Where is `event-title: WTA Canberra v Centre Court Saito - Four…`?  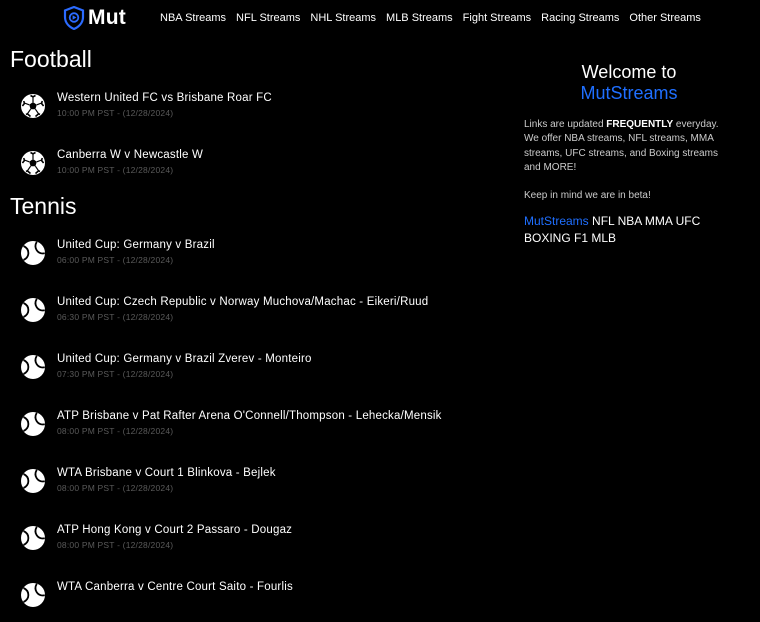
event-title: WTA Canberra v Centre Court Saito - Four… is located at coordinates (175, 587).